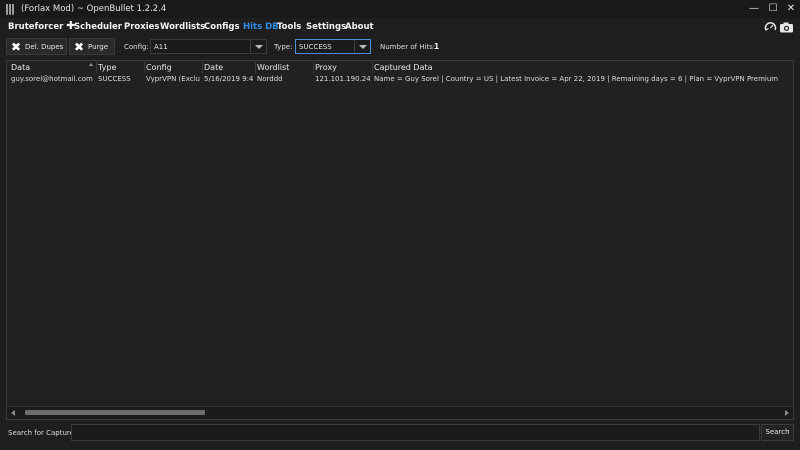  Describe the element at coordinates (326, 27) in the screenshot. I see `menu-settings: Settings` at that location.